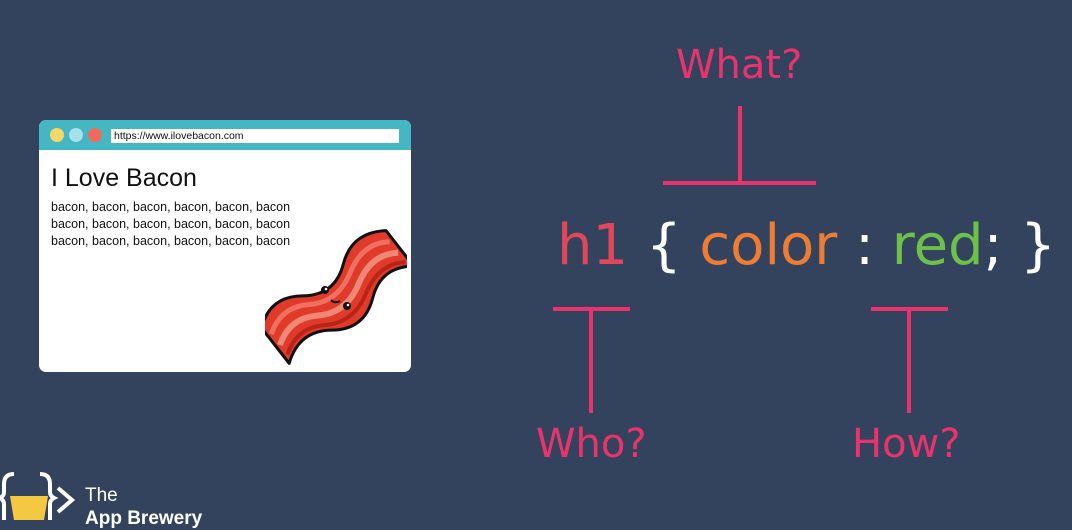 Image resolution: width=1072 pixels, height=530 pixels. Describe the element at coordinates (76, 135) in the screenshot. I see `maximize-dot-icon` at that location.